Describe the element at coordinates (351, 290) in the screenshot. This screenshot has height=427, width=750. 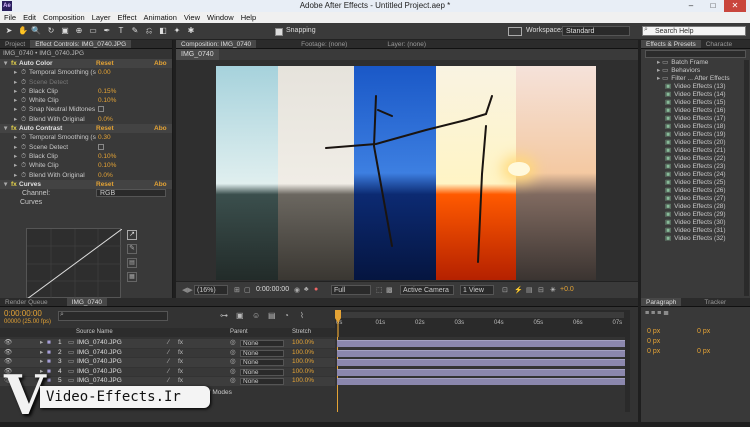
I see `resolution-select: Full` at that location.